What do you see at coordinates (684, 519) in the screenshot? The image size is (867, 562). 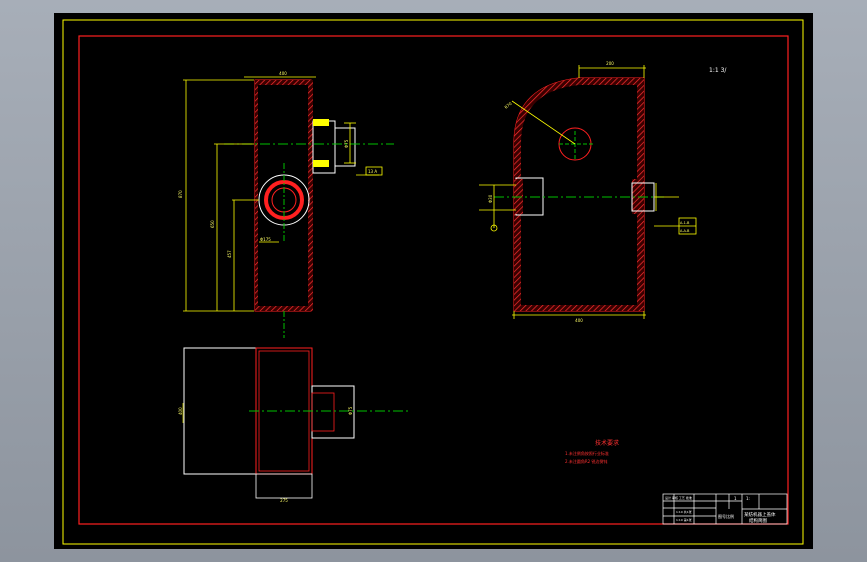 I see `title-row-3: 1:10 第1张` at bounding box center [684, 519].